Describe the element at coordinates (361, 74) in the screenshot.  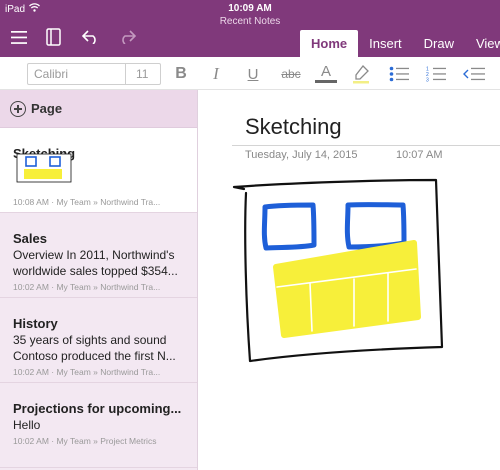
I see `highlighter-icon` at that location.